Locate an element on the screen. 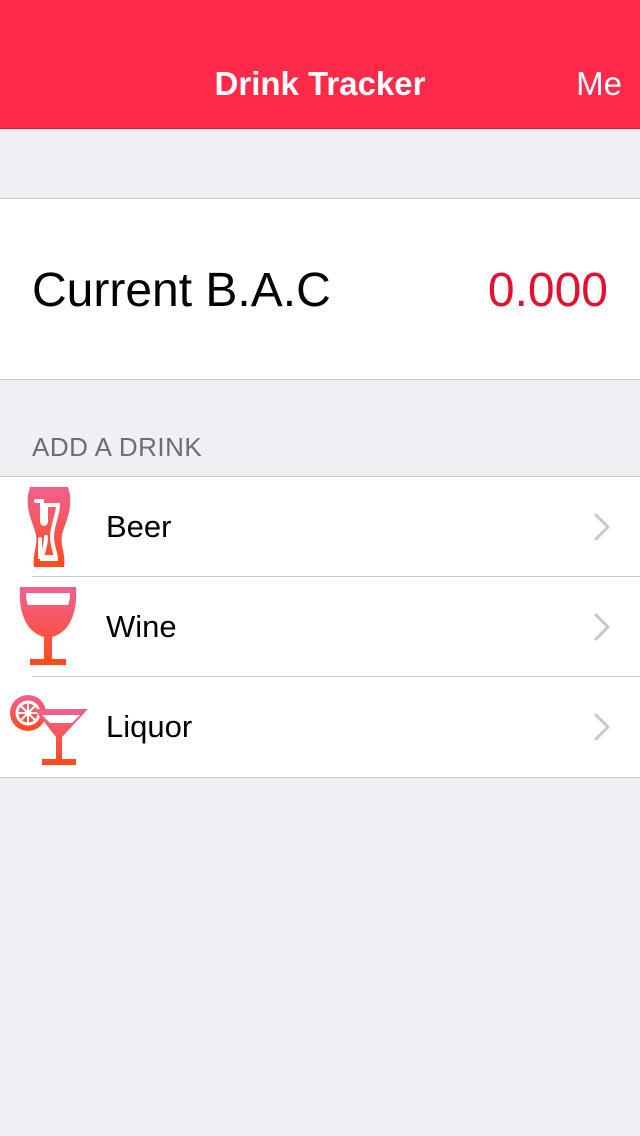 Image resolution: width=640 pixels, height=1136 pixels. bac-value: 0.000 is located at coordinates (547, 290).